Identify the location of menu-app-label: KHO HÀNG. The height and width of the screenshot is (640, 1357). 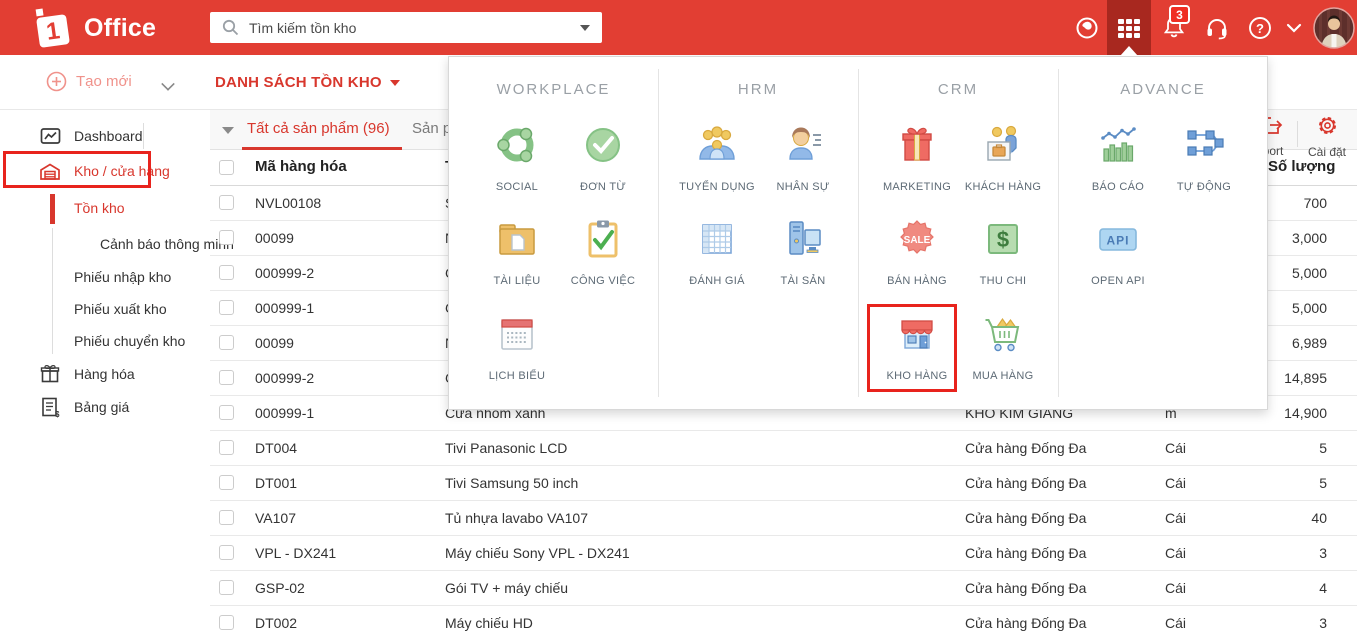
(917, 376).